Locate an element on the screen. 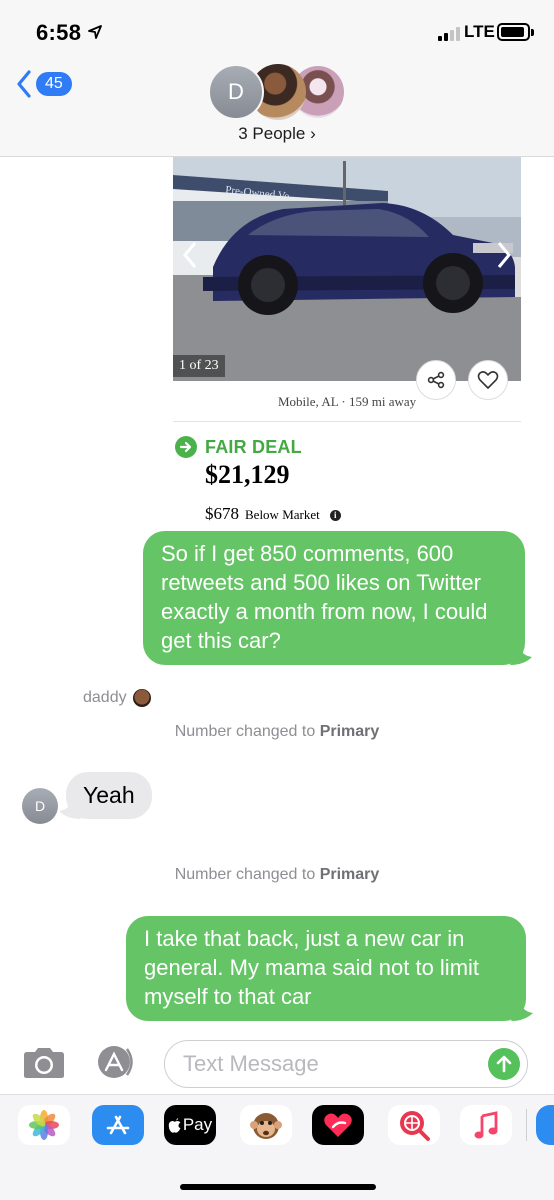  camera-icon is located at coordinates (44, 1063).